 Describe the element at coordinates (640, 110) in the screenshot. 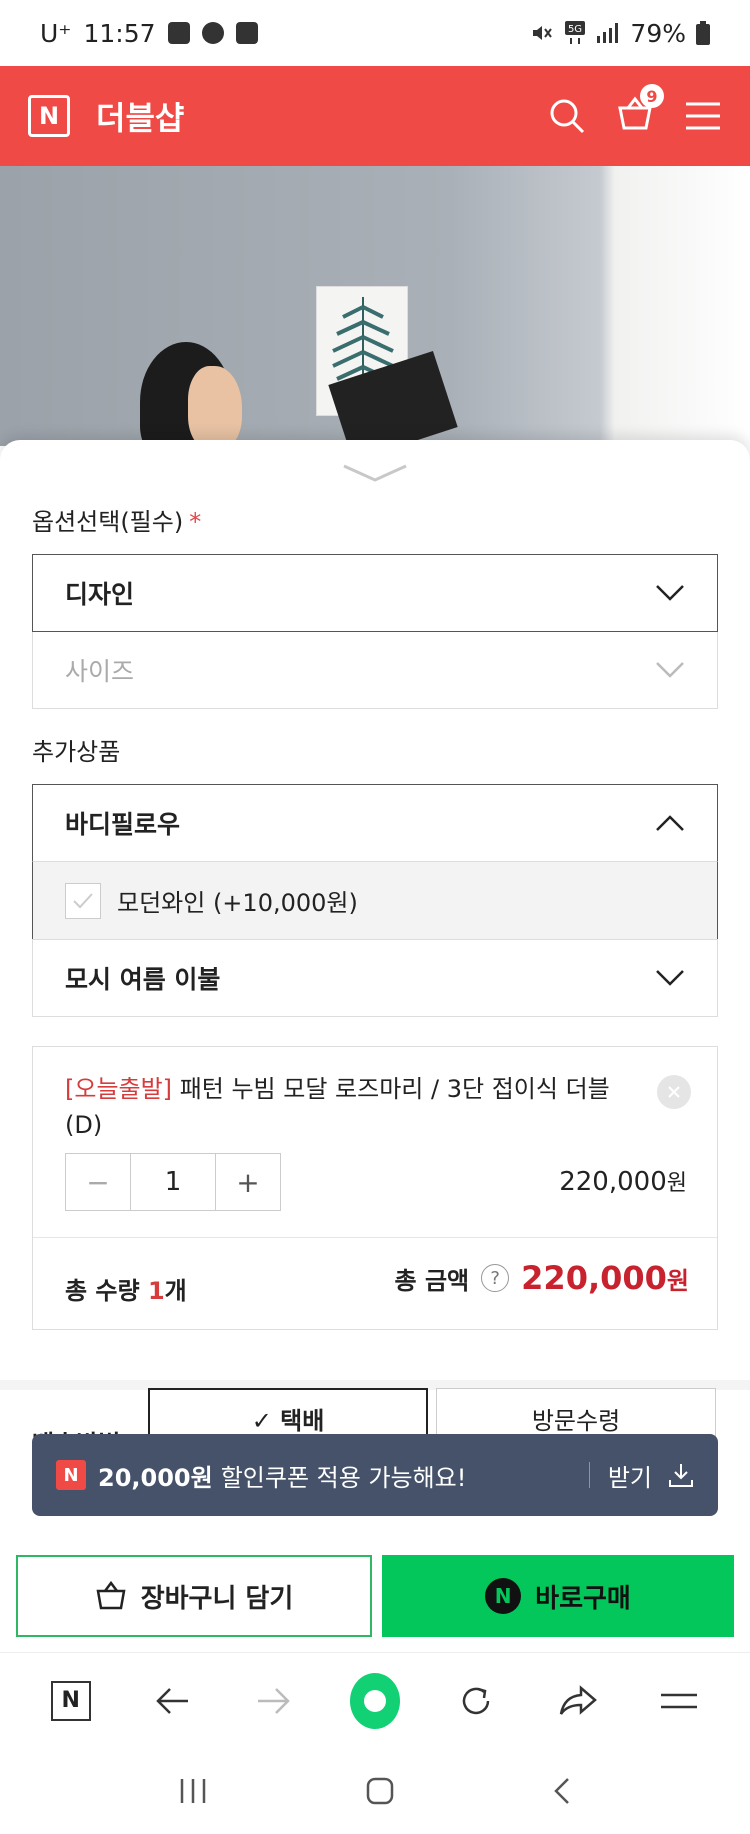

I see `cart-button: 9` at that location.